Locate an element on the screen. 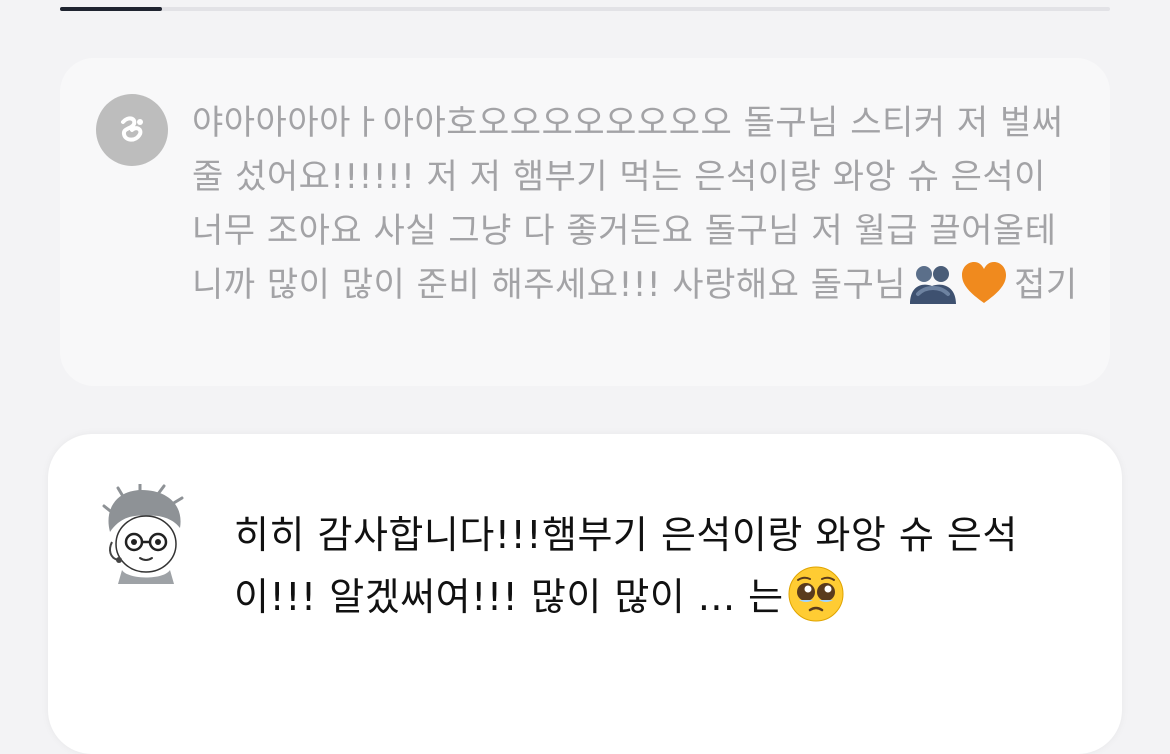  people-hugging-emoji is located at coordinates (933, 284).